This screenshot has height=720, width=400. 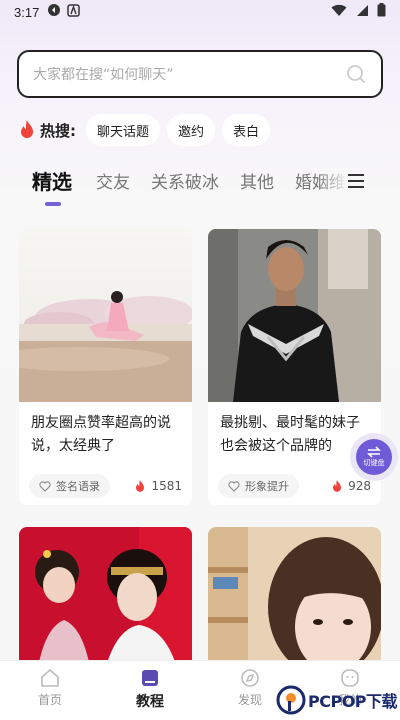 I want to click on app-notification-icon, so click(x=74, y=12).